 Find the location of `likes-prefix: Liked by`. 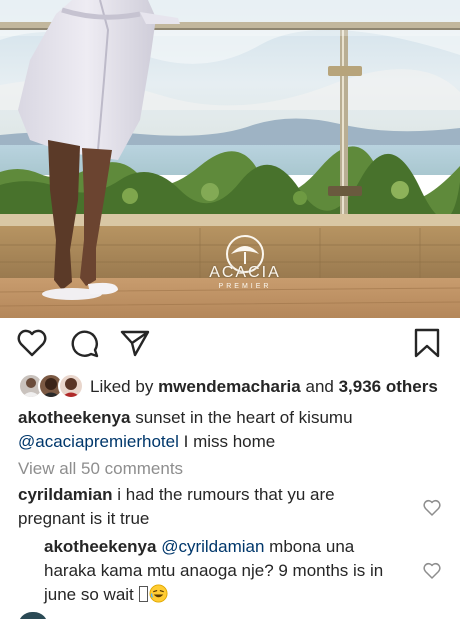

likes-prefix: Liked by is located at coordinates (122, 386).